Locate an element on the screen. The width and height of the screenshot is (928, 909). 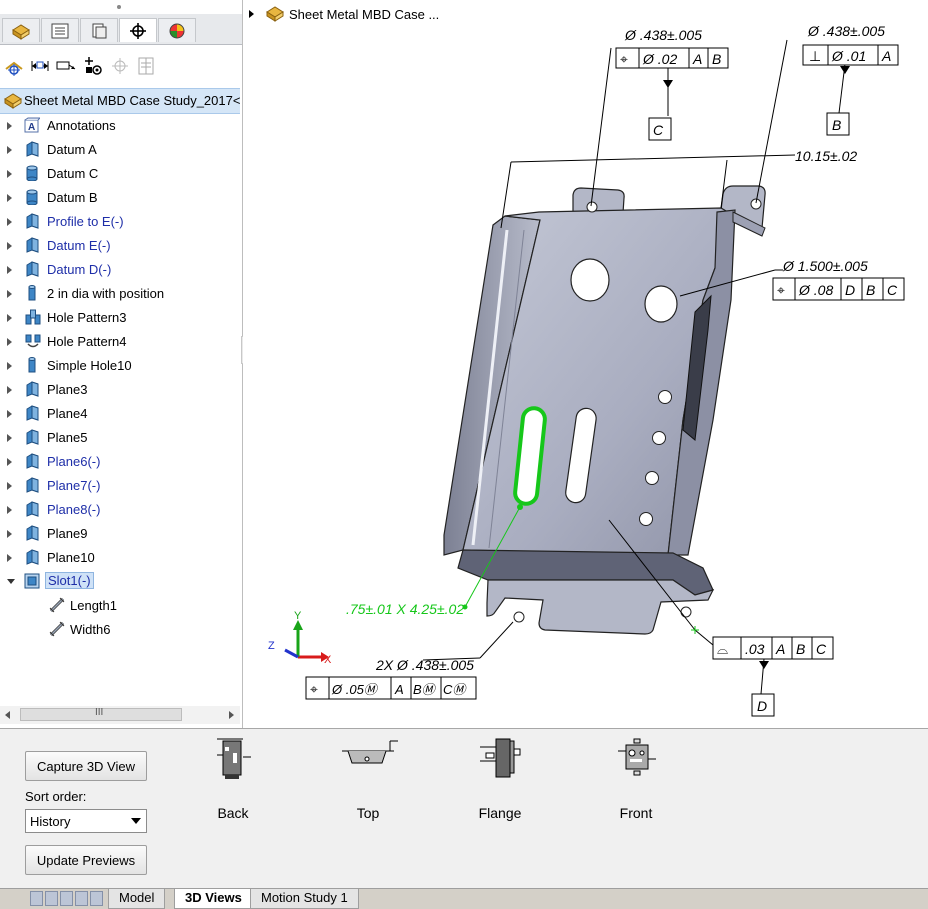
location-dimension-tool is located at coordinates (66, 66).